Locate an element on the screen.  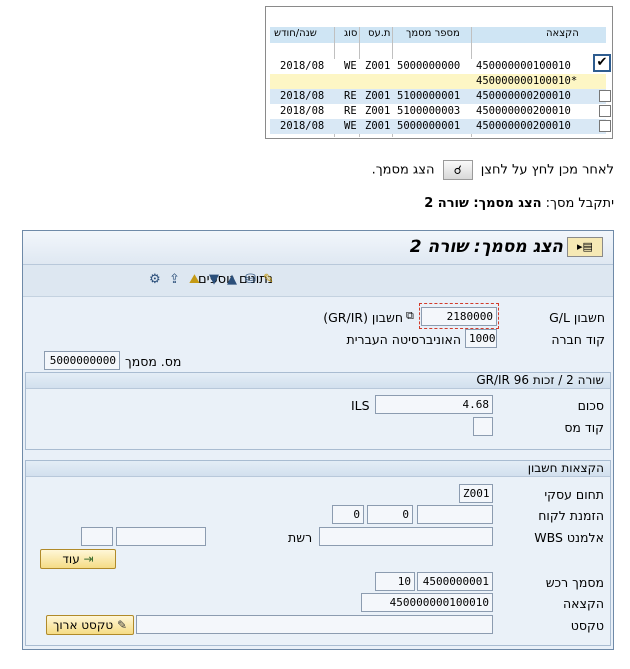
instruction-line-2: יתקבל מסך: הצג מסמך: שורה 2 is located at coordinates (519, 203).